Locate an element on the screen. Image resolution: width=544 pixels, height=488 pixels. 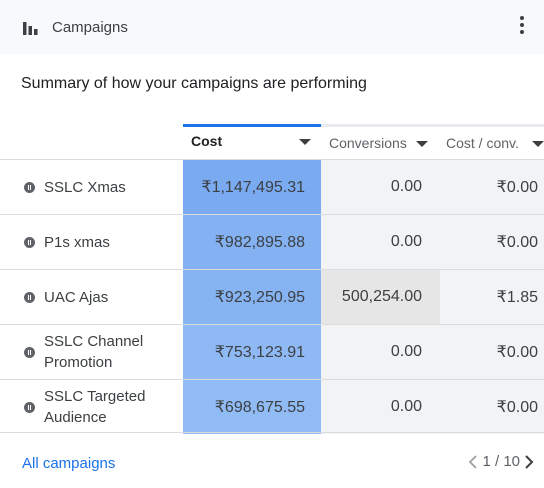
card-header: Campaigns is located at coordinates (272, 27).